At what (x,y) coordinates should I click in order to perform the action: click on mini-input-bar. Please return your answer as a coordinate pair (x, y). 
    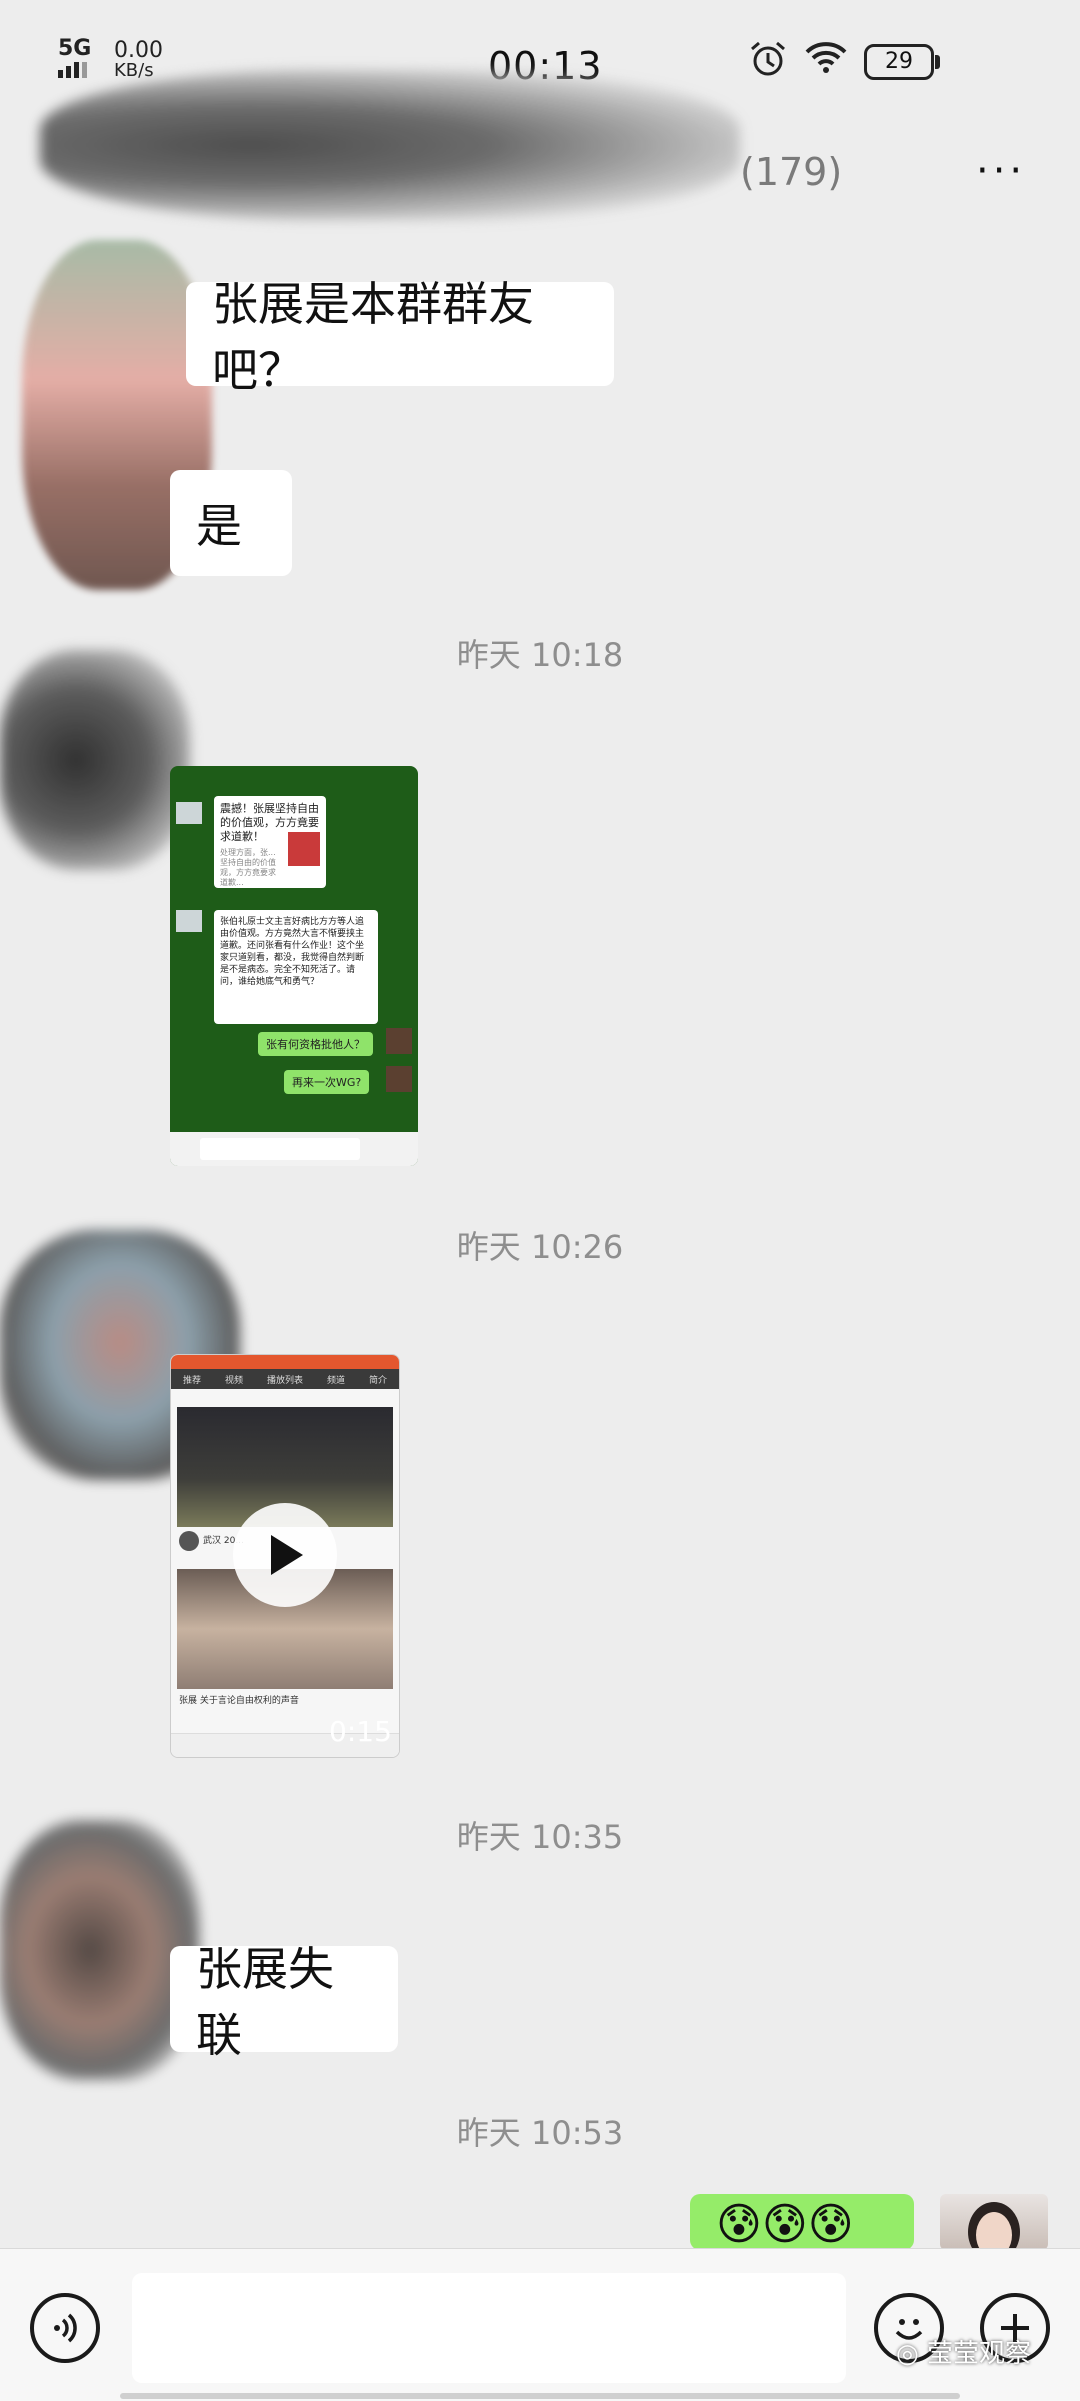
    Looking at the image, I should click on (294, 1149).